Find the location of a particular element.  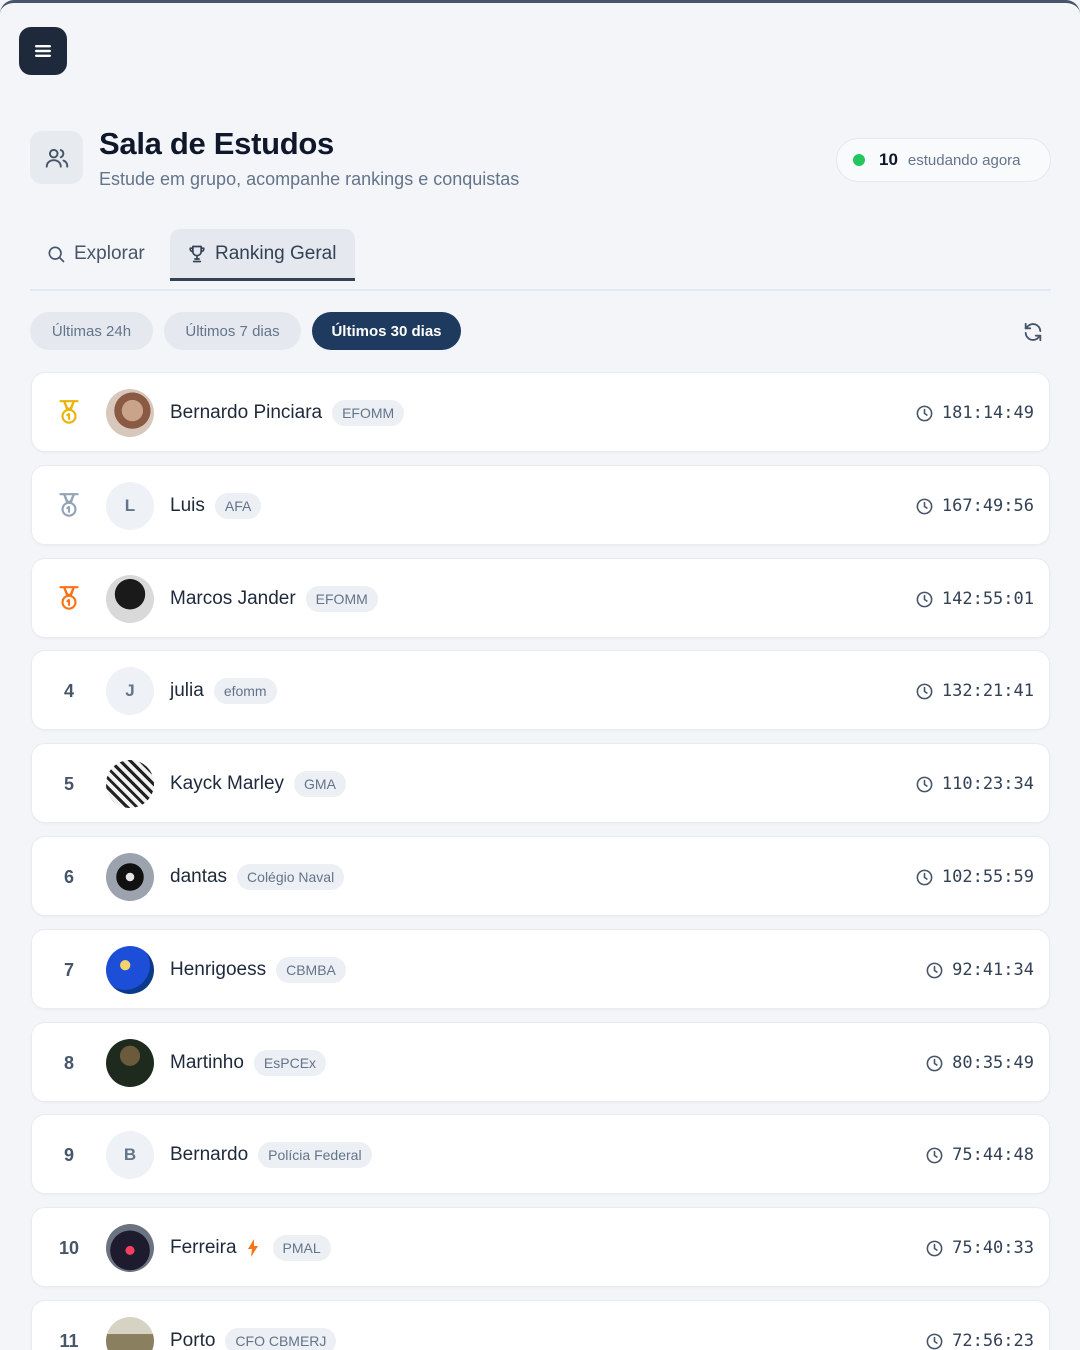

study-time: 102:55:59 is located at coordinates (974, 877).